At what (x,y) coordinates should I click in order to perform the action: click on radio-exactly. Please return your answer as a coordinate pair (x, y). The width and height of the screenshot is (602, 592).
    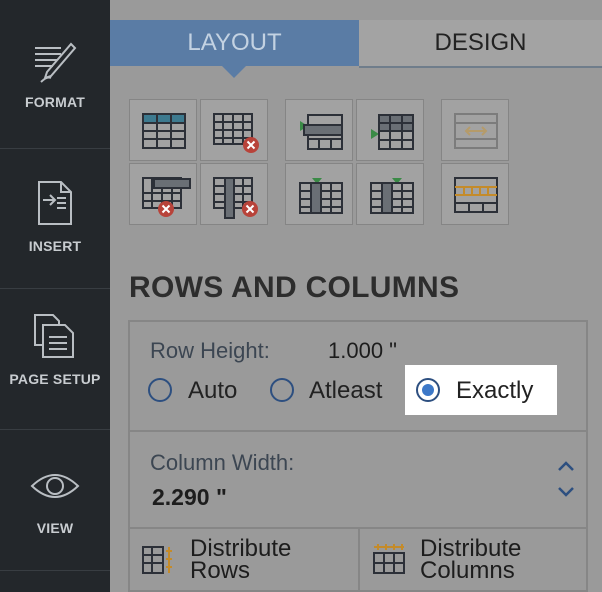
    Looking at the image, I should click on (428, 390).